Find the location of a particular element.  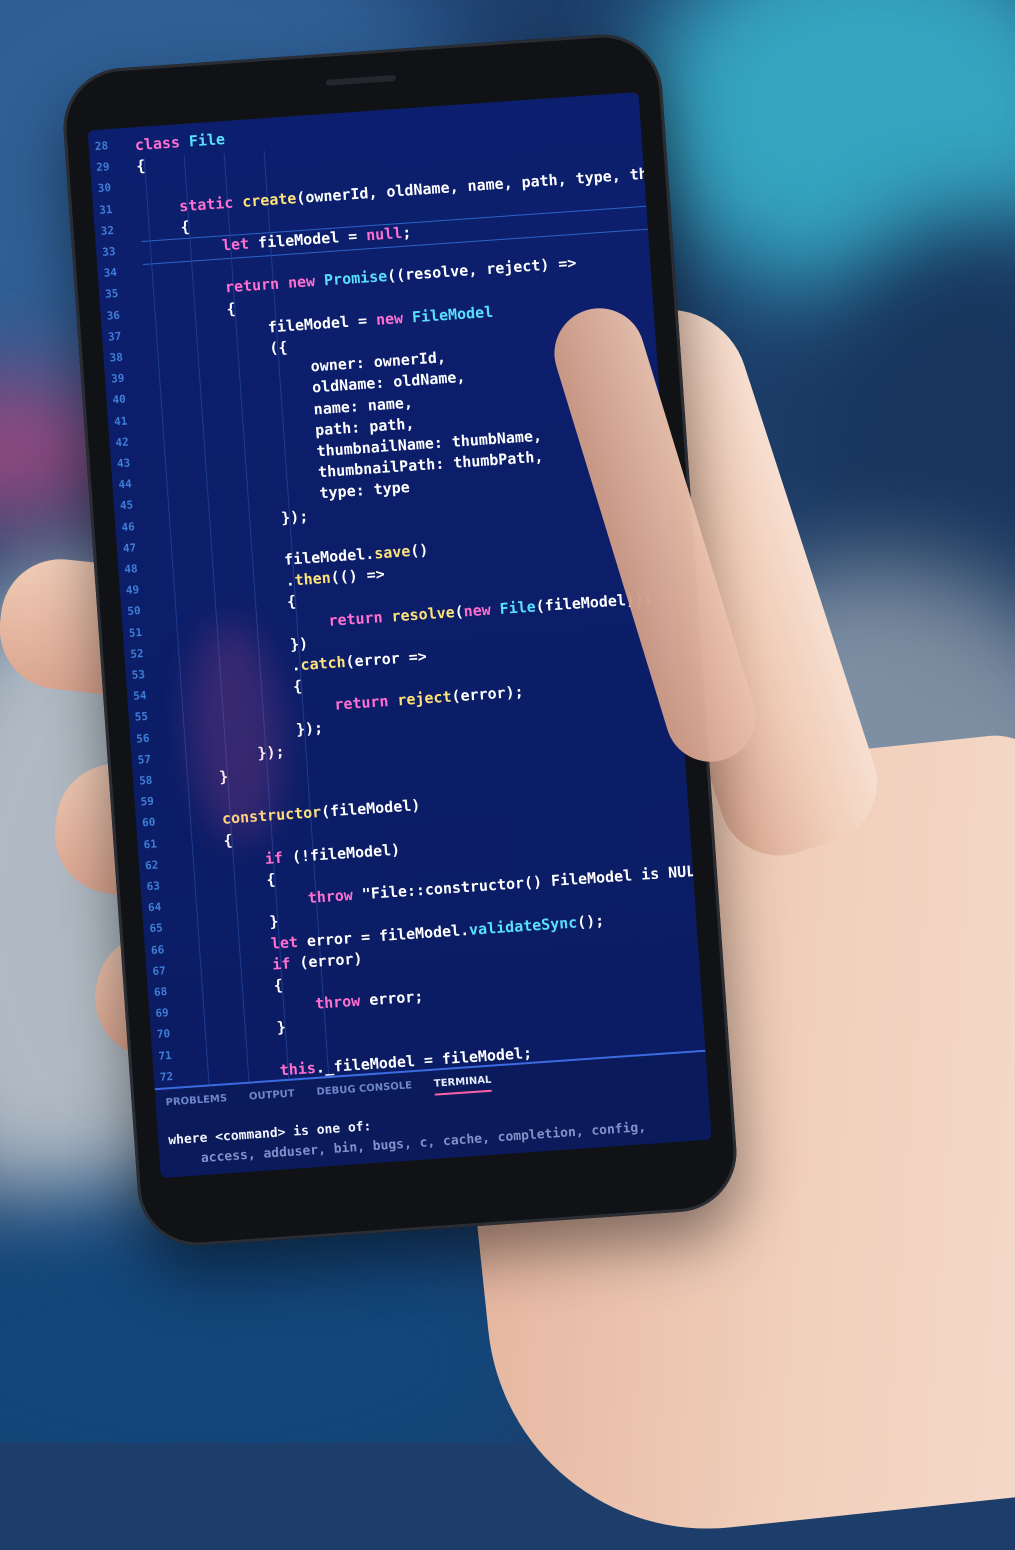

code-token: File is located at coordinates (207, 140).